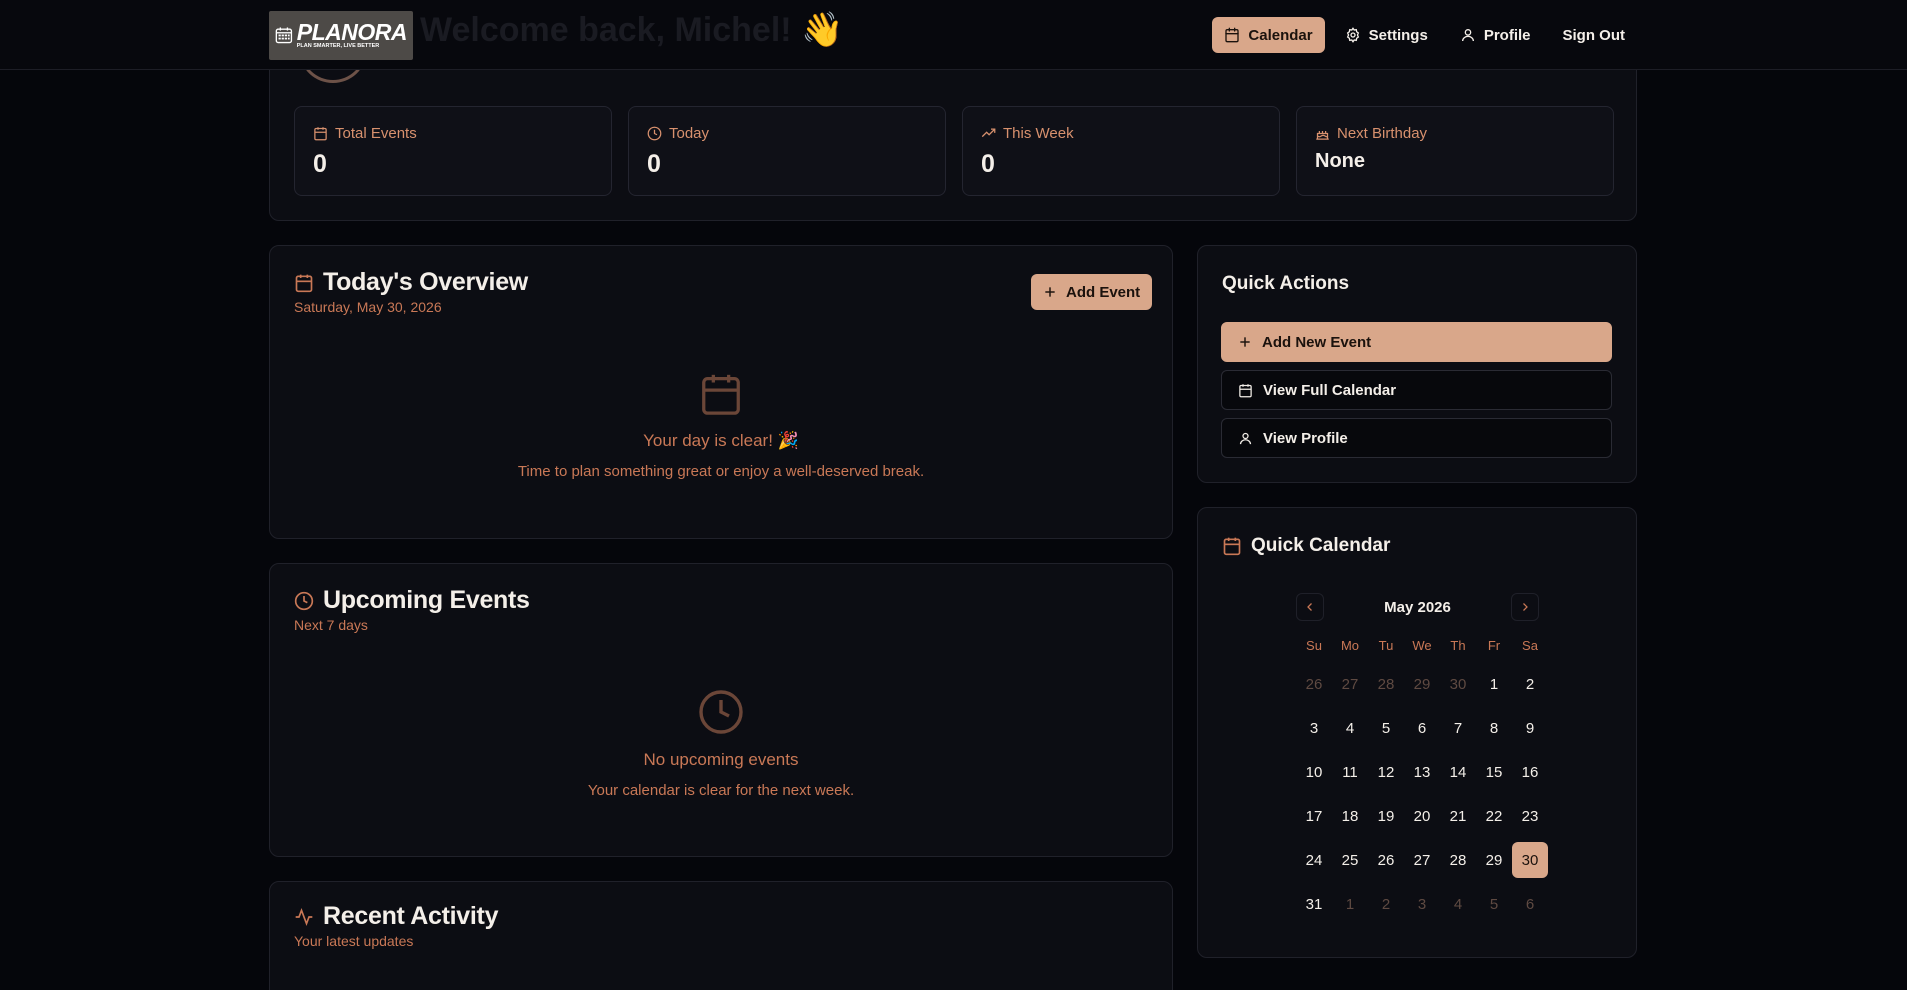  What do you see at coordinates (453, 151) in the screenshot?
I see `stat-total-events: Total Events 0` at bounding box center [453, 151].